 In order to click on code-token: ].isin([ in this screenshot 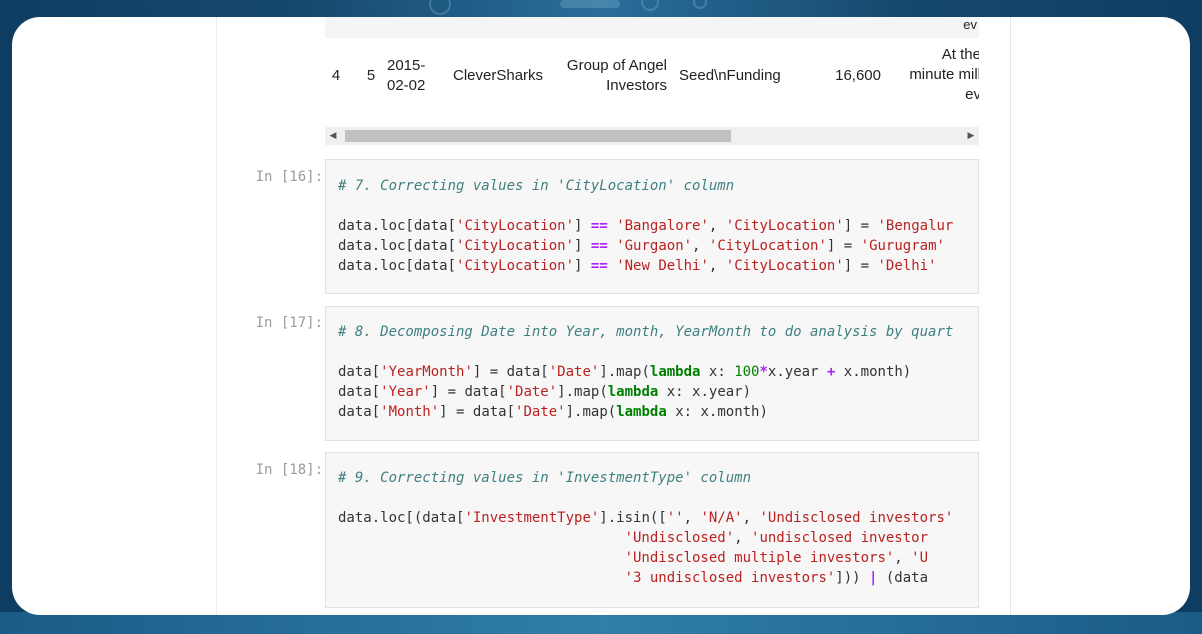, I will do `click(633, 518)`.